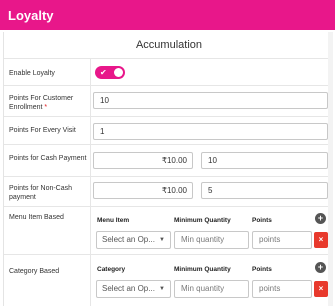 The width and height of the screenshot is (335, 306). Describe the element at coordinates (143, 160) in the screenshot. I see `cash-amount-input: ₹10.00` at that location.